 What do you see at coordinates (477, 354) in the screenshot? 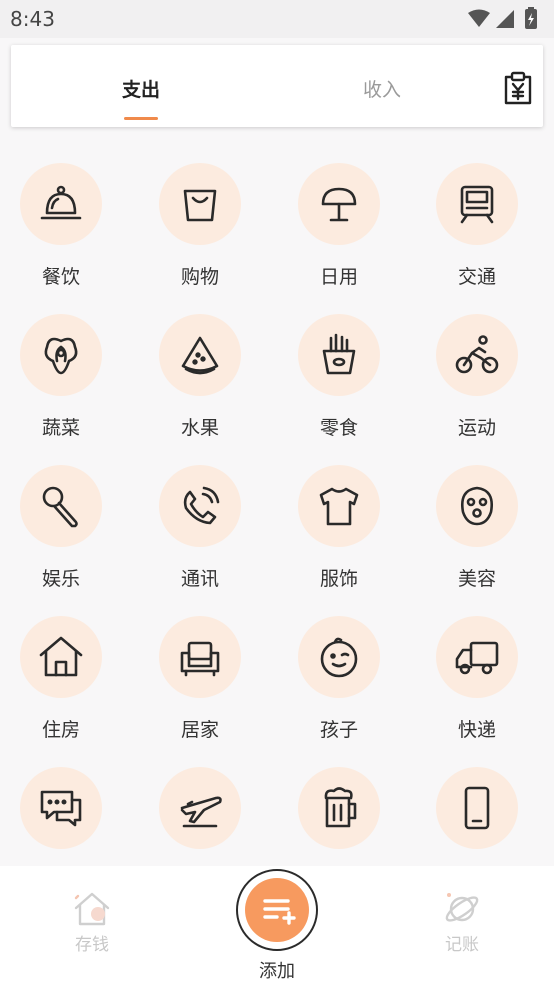
I see `bicycle-icon` at bounding box center [477, 354].